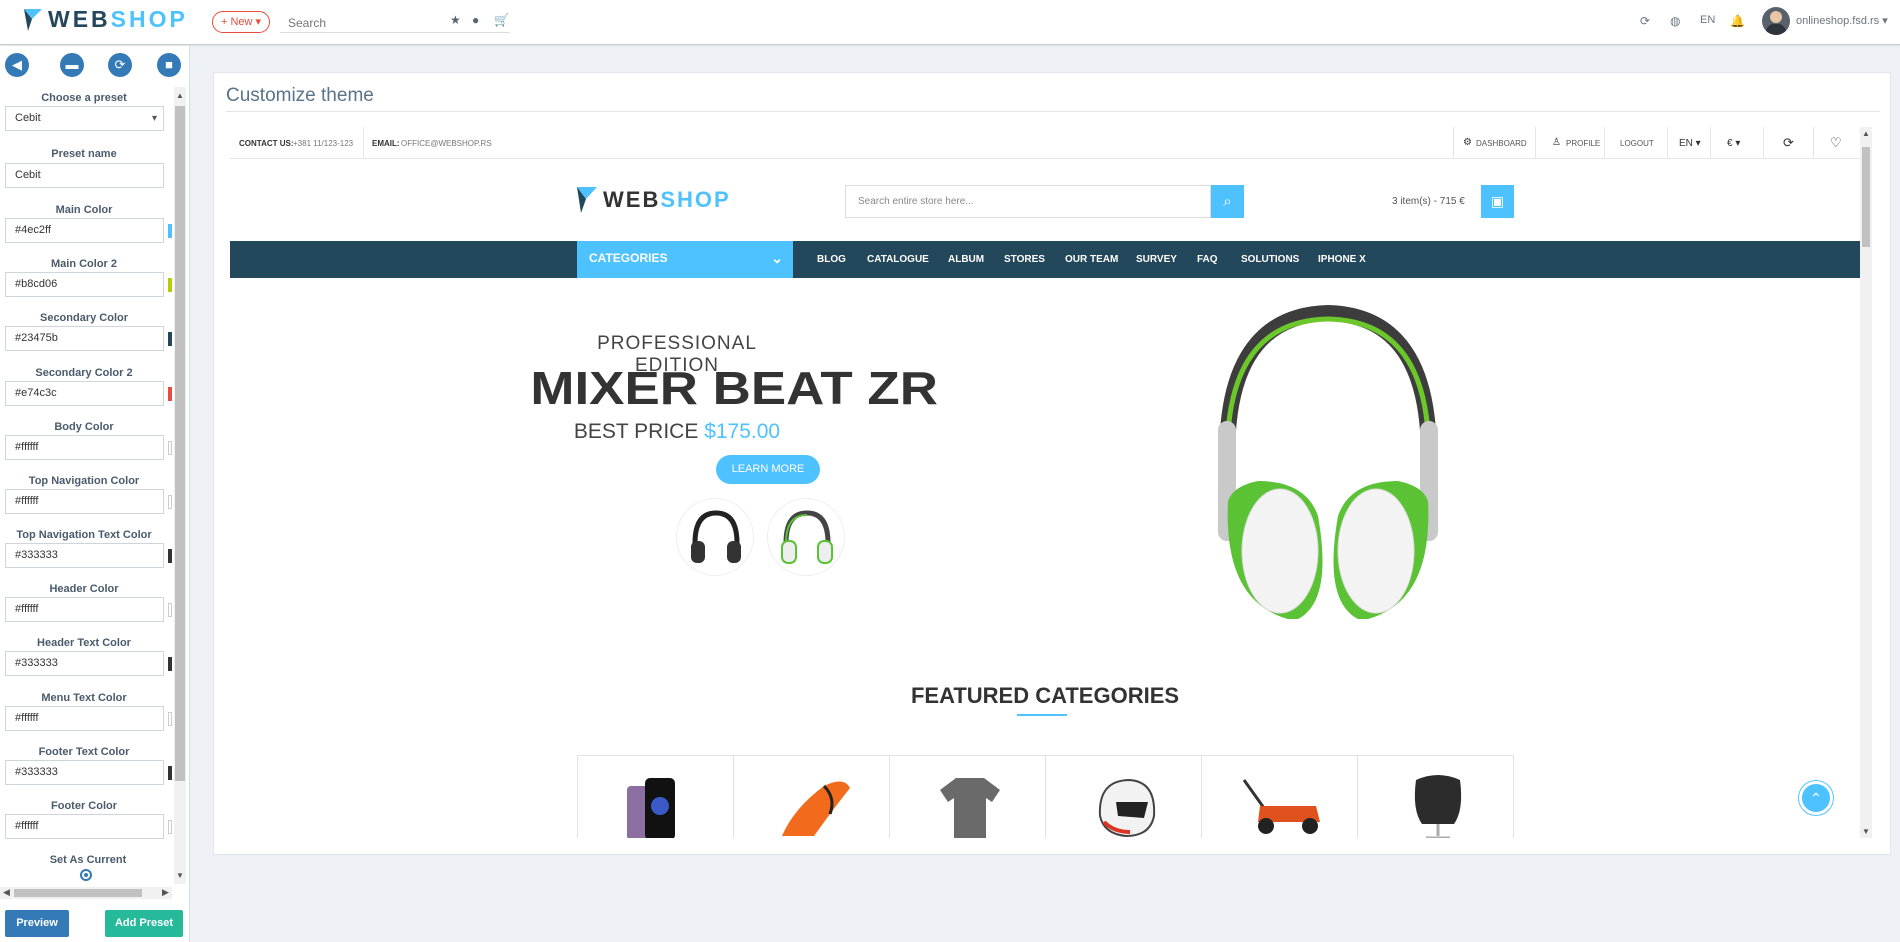 Image resolution: width=1900 pixels, height=942 pixels. What do you see at coordinates (1866, 482) in the screenshot?
I see `preview-scrollbar: ▲ ▼` at bounding box center [1866, 482].